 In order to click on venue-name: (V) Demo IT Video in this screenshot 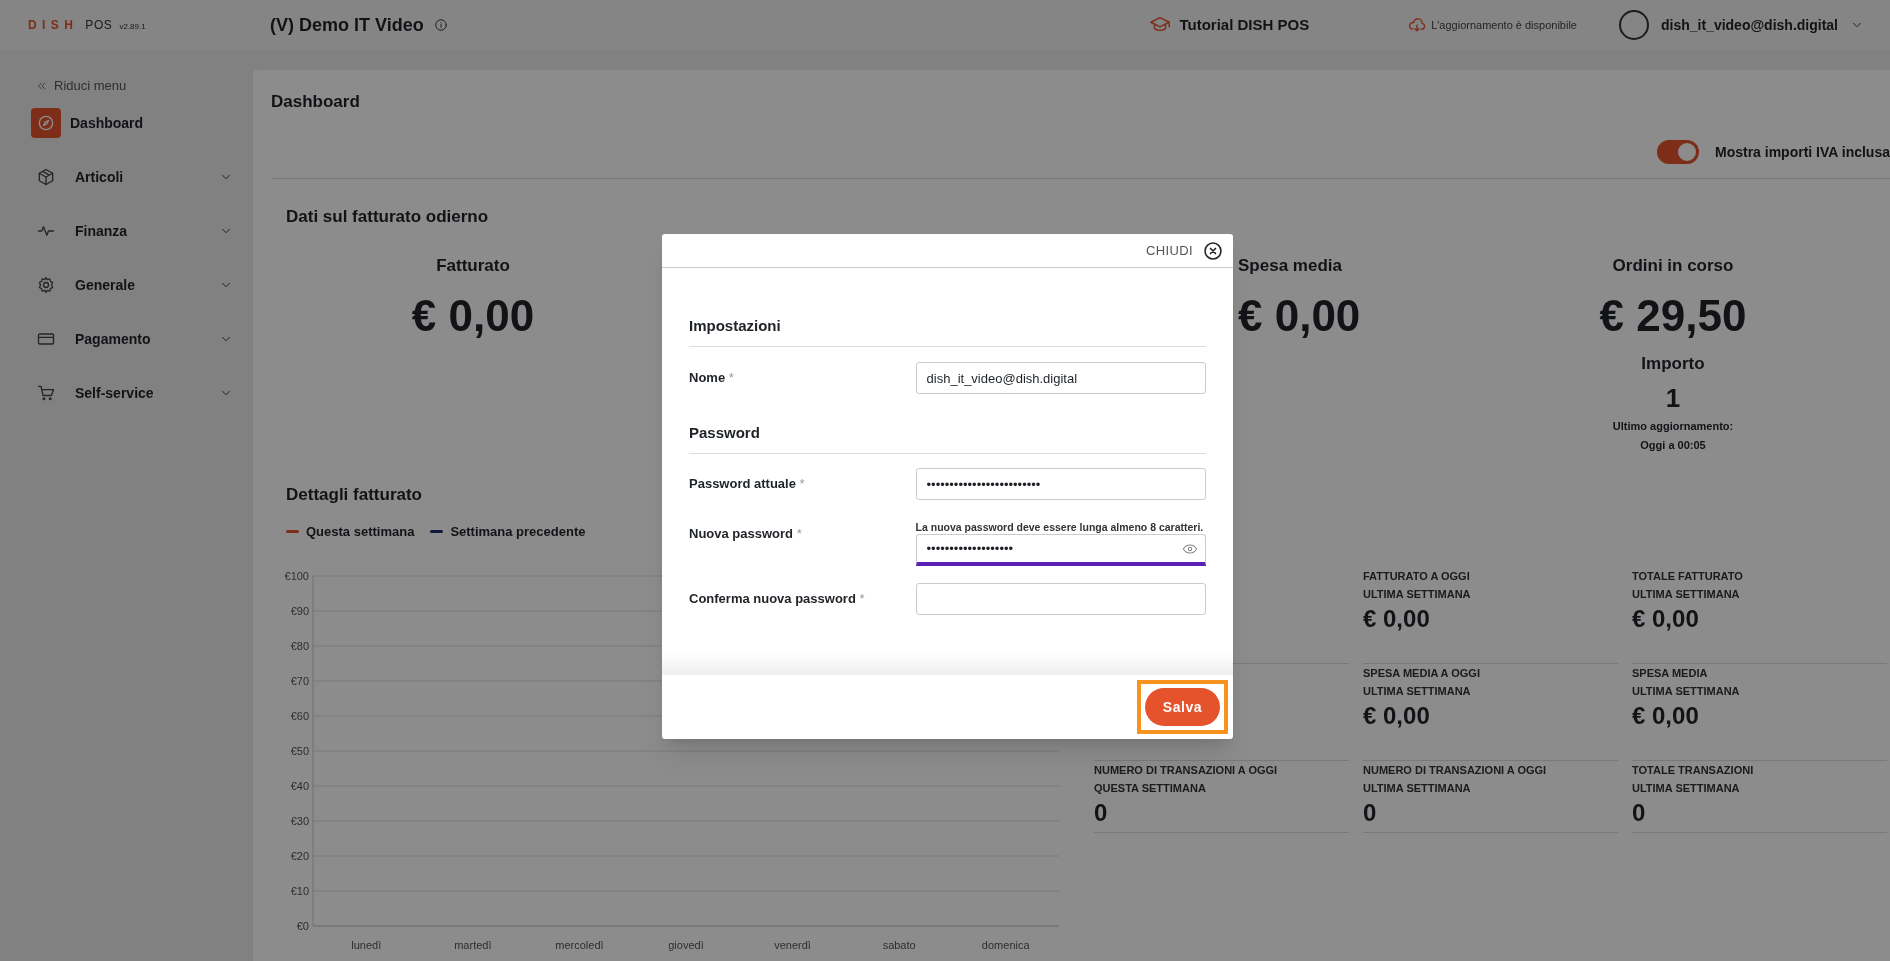, I will do `click(347, 25)`.